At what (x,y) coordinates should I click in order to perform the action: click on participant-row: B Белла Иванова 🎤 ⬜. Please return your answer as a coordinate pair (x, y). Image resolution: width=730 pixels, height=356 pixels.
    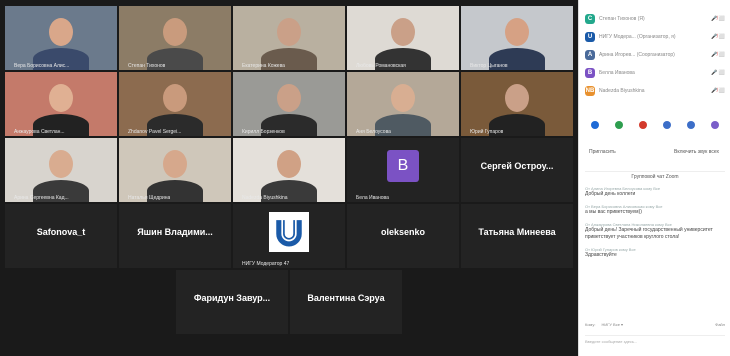
    Looking at the image, I should click on (655, 73).